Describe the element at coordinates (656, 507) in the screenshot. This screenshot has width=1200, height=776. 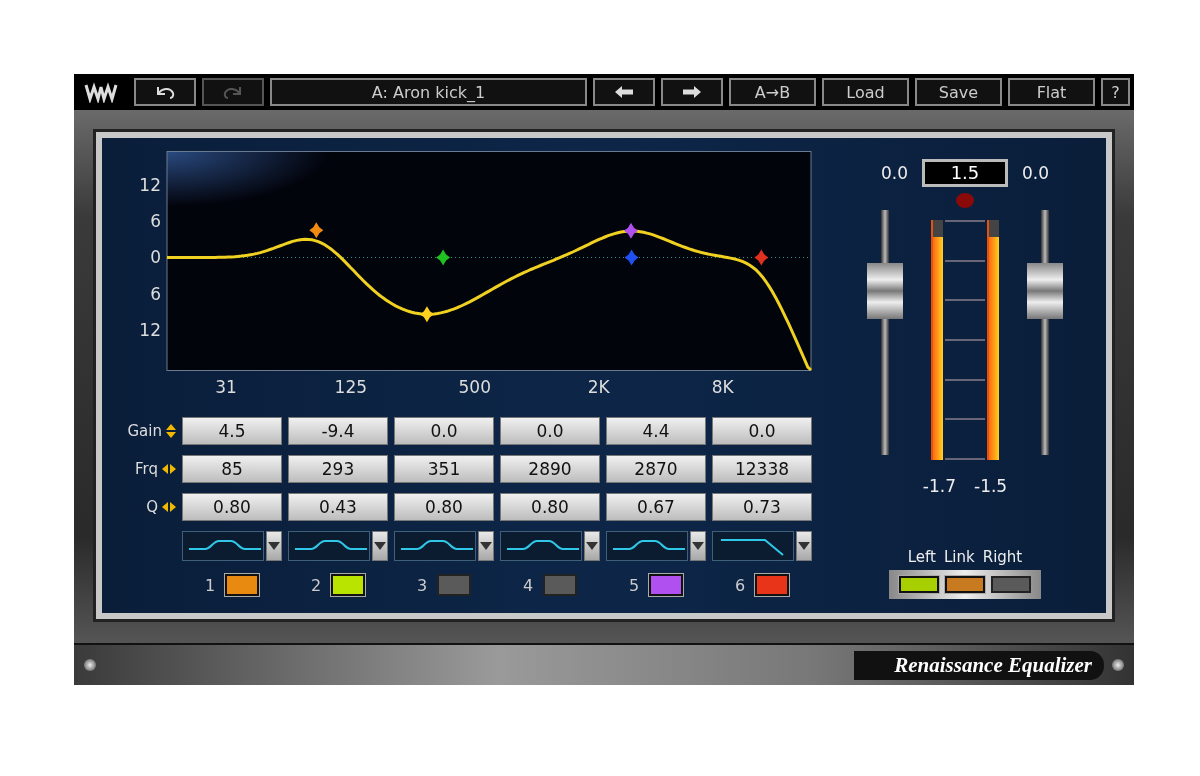
I see `q-value-field: 0.67` at that location.